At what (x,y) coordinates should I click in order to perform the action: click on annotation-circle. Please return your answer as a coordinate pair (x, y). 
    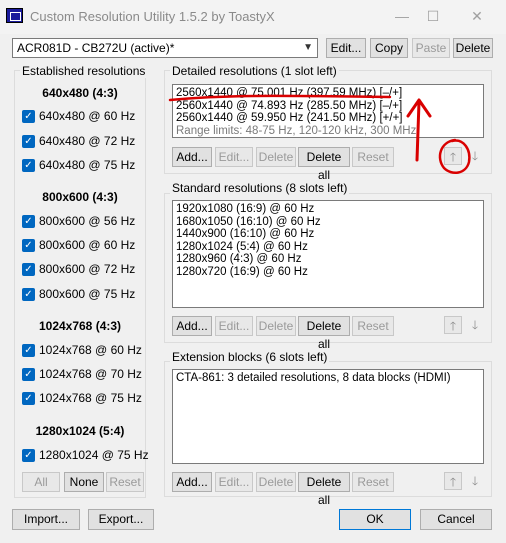
    Looking at the image, I should click on (454, 156).